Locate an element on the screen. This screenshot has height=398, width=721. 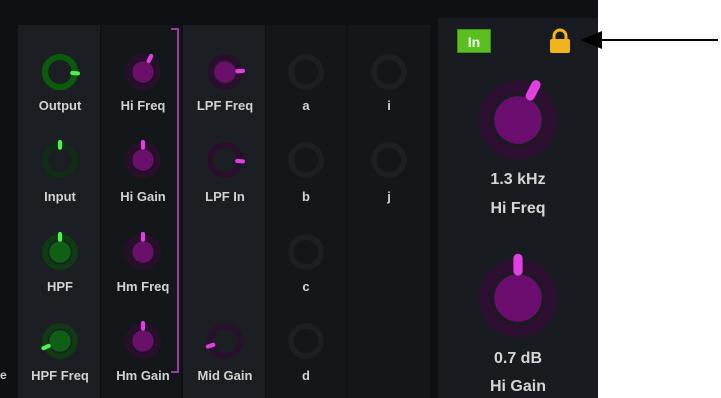
knob-label: j is located at coordinates (389, 196).